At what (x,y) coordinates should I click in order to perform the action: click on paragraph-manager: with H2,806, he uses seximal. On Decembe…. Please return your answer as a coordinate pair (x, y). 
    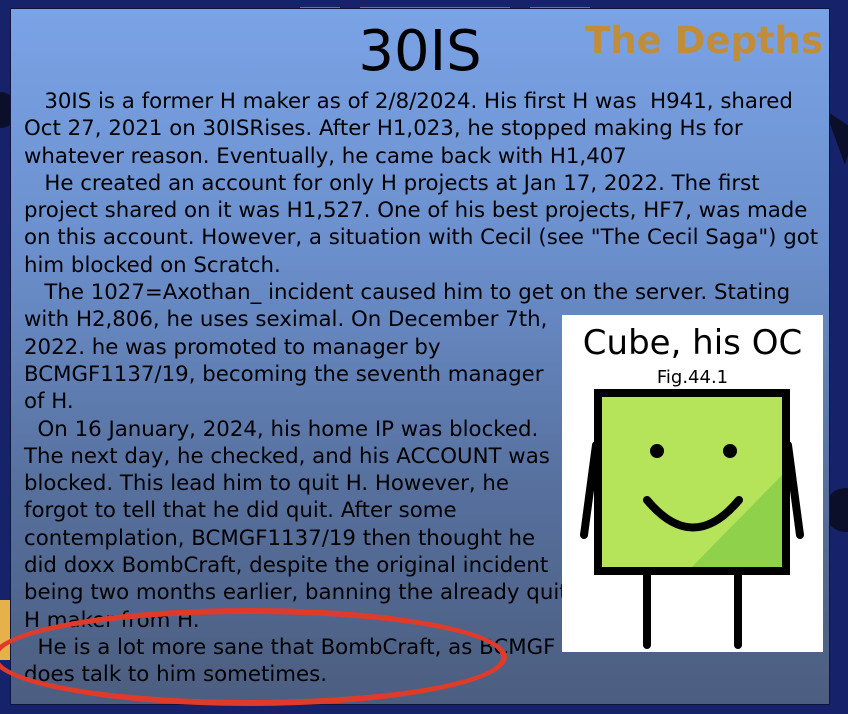
    Looking at the image, I should click on (289, 361).